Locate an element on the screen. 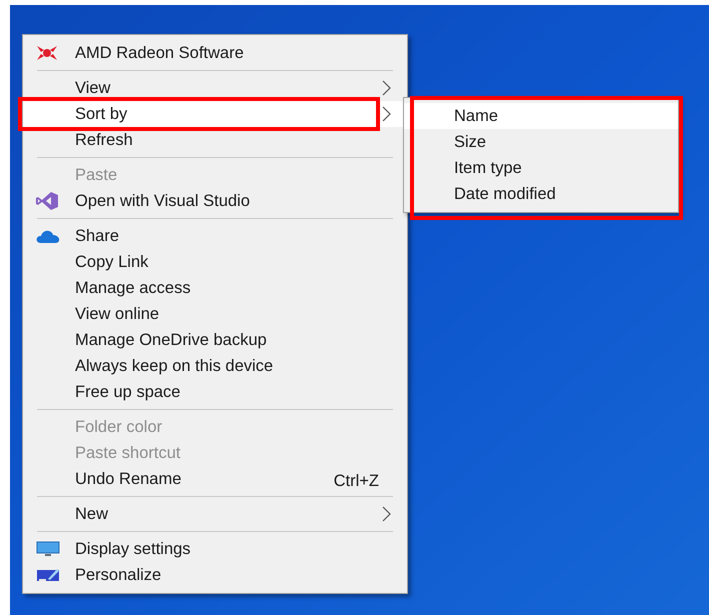 This screenshot has height=615, width=709. menu-item: Undo Rename Ctrl+Z is located at coordinates (215, 479).